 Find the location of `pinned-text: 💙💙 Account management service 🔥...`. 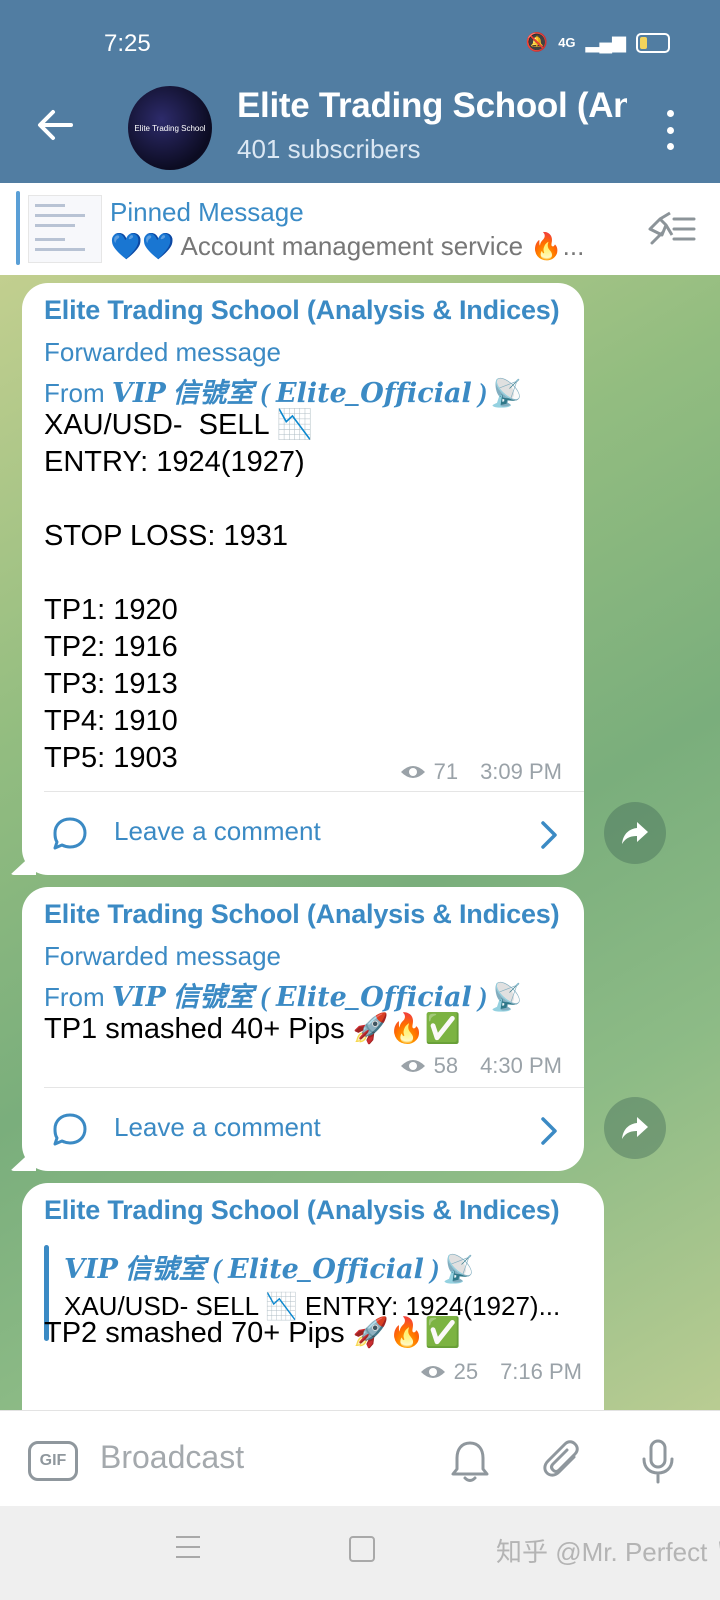

pinned-text: 💙💙 Account management service 🔥... is located at coordinates (347, 246).